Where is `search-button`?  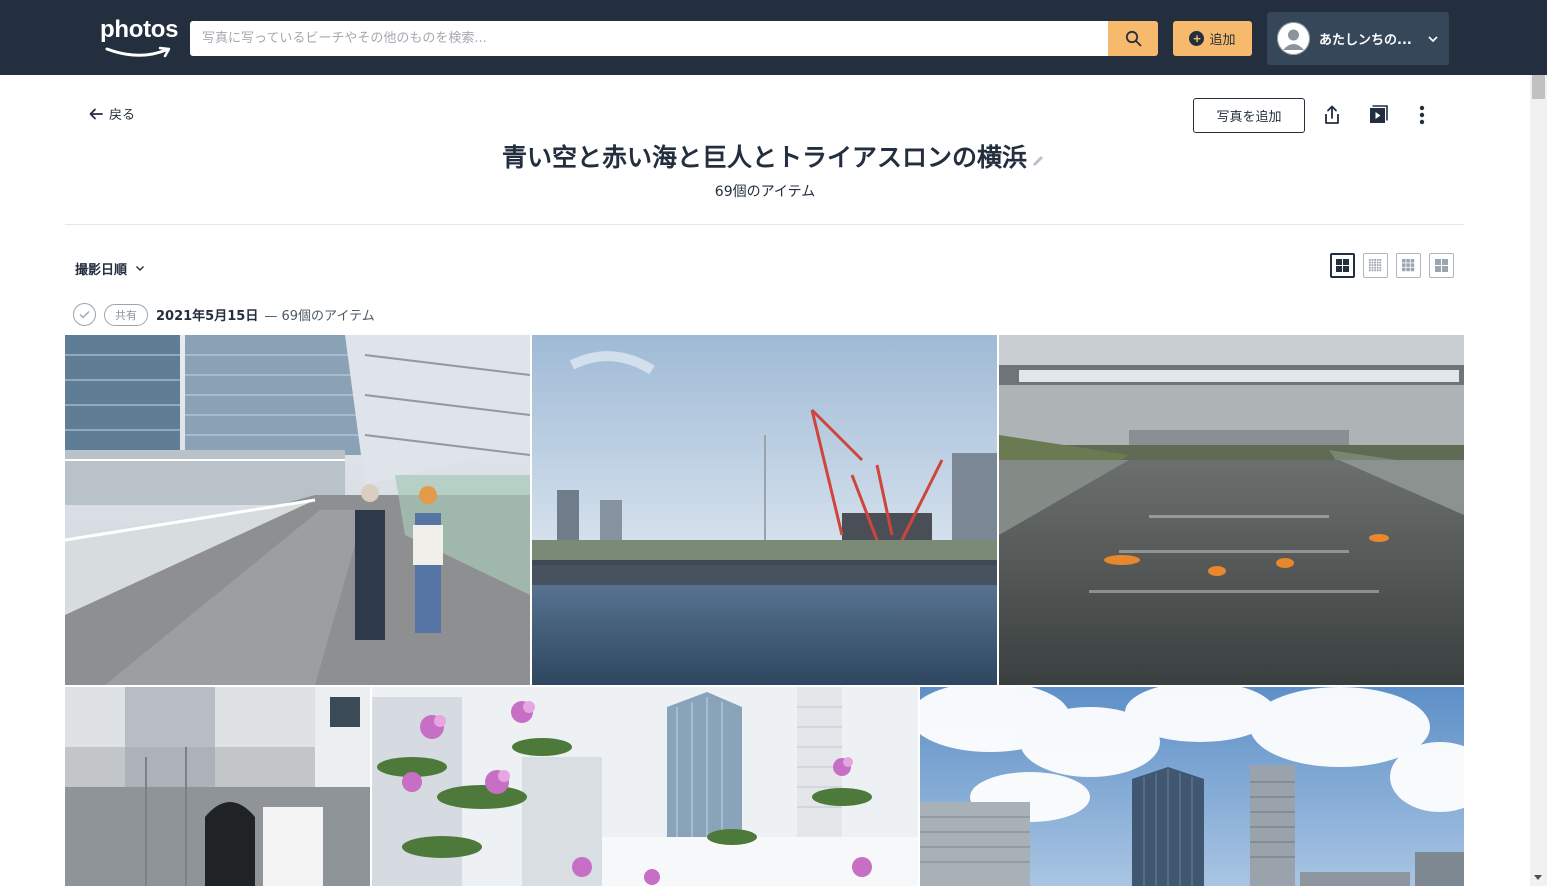
search-button is located at coordinates (1133, 38).